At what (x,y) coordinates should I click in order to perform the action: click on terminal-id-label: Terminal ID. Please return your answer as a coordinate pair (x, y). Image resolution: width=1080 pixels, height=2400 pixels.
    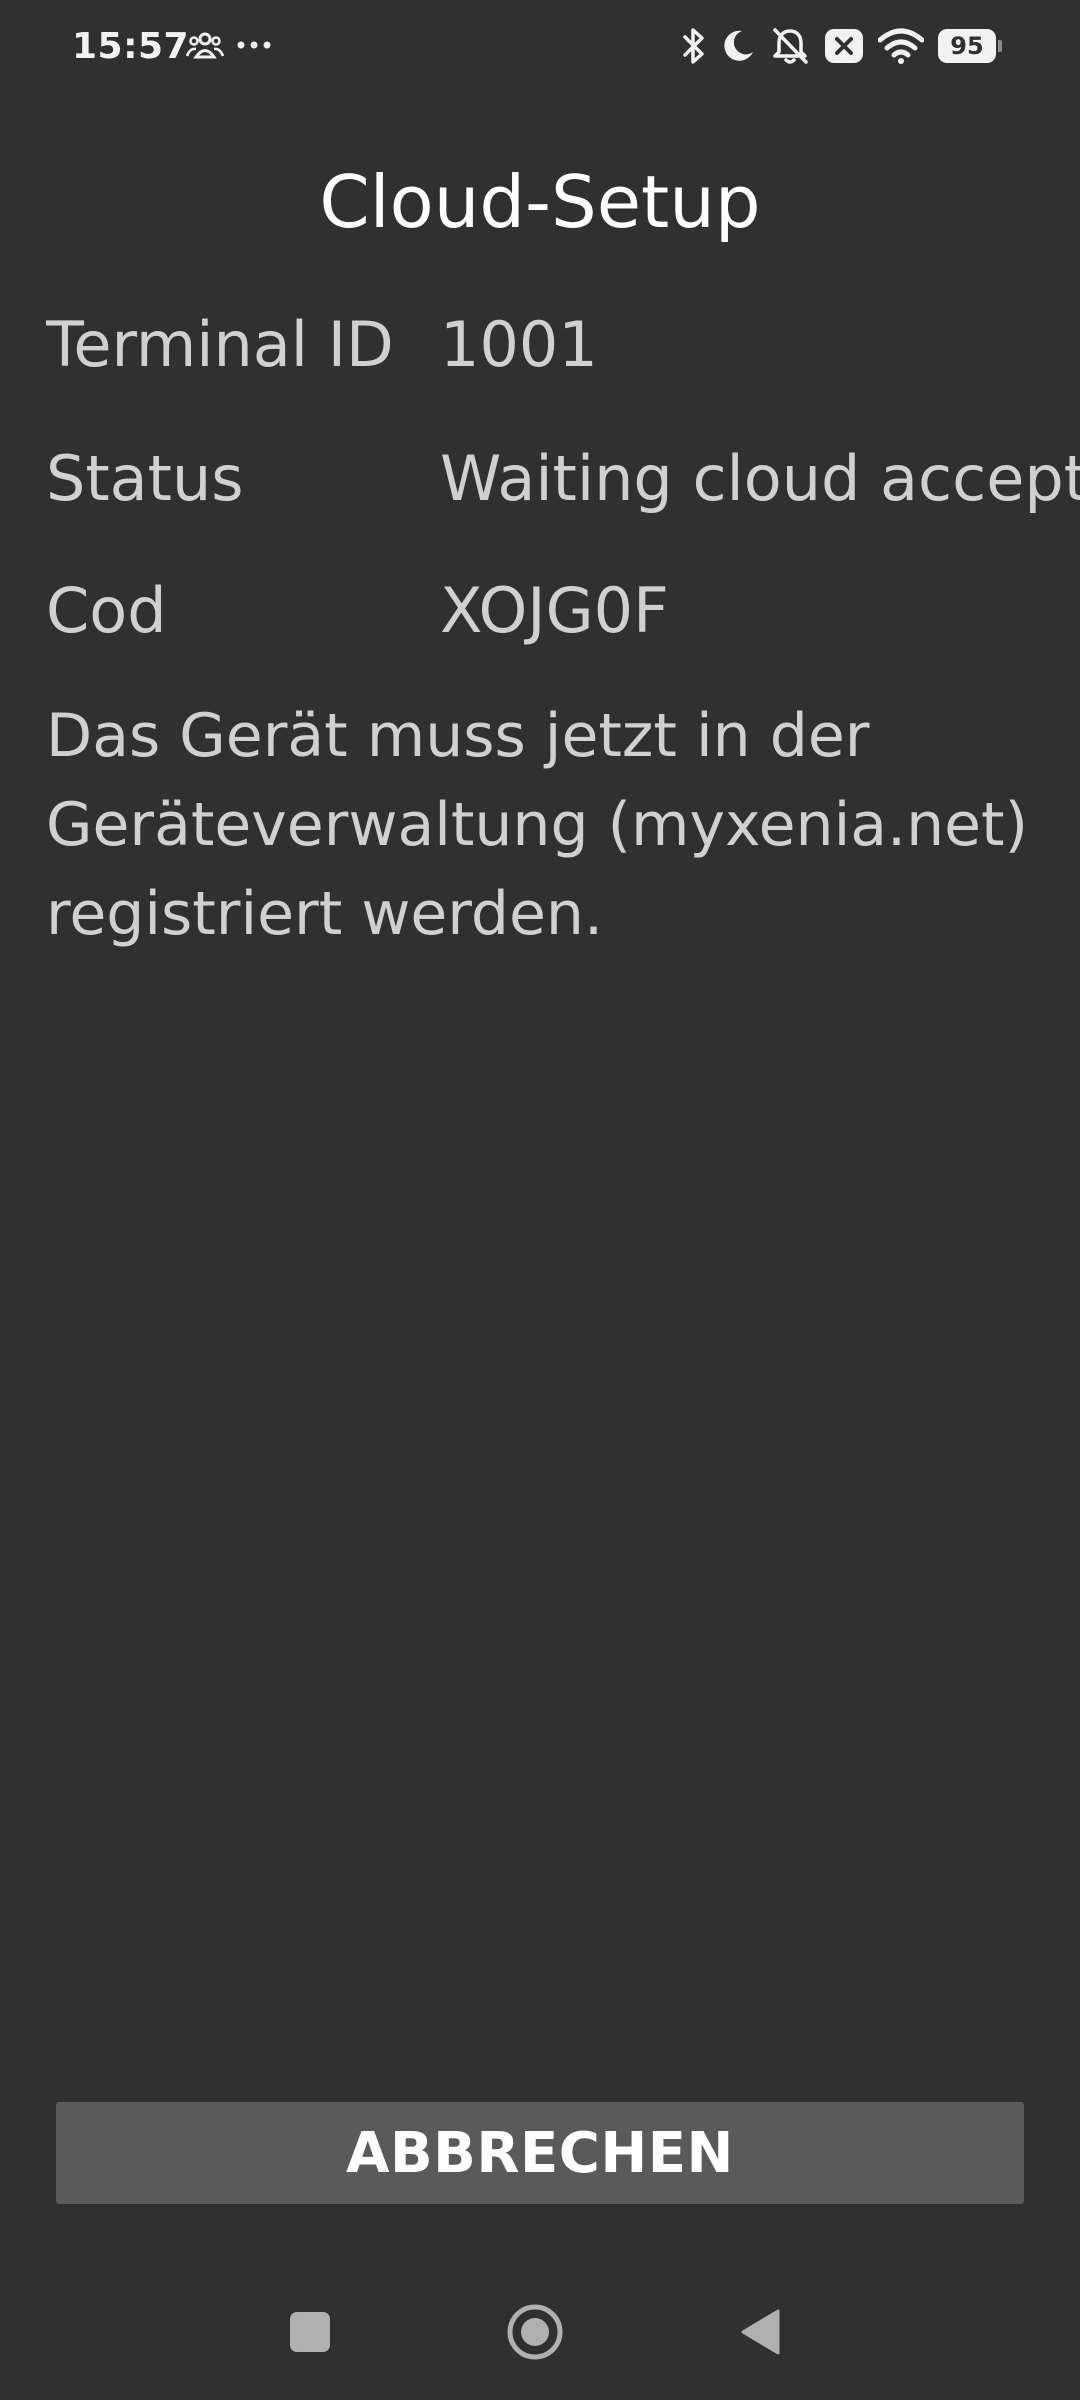
    Looking at the image, I should click on (220, 344).